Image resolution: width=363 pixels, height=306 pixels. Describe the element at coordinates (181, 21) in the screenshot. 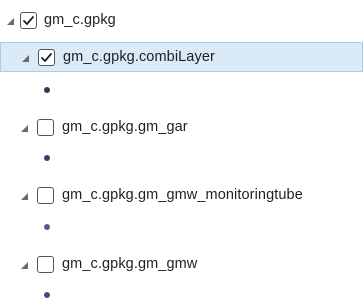

I see `tree-item-root: gm_c.gpkg` at that location.